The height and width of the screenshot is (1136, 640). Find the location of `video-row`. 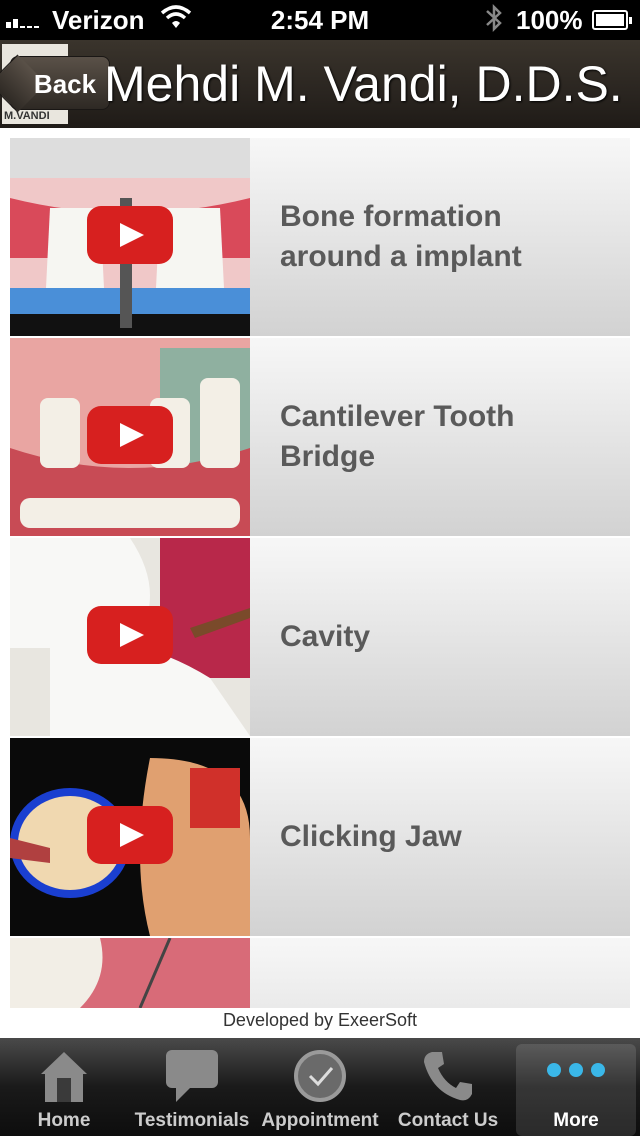

video-row is located at coordinates (320, 973).